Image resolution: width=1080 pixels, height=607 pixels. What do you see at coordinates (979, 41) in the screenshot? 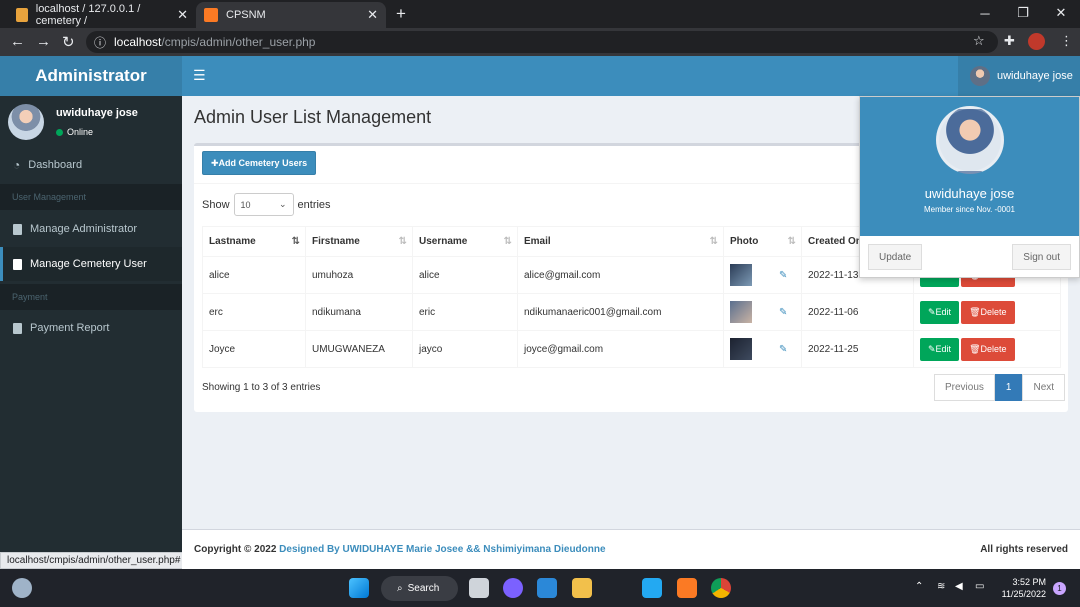
I see `bookmark-star-icon: ☆` at bounding box center [979, 41].